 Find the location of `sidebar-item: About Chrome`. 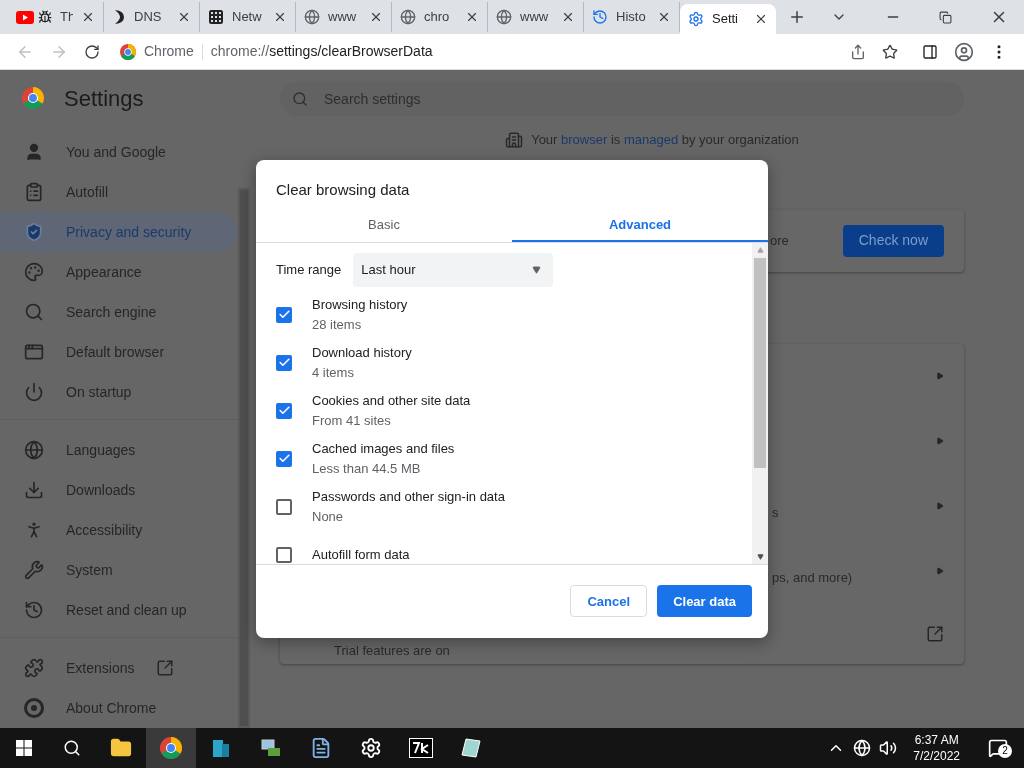

sidebar-item: About Chrome is located at coordinates (119, 708).